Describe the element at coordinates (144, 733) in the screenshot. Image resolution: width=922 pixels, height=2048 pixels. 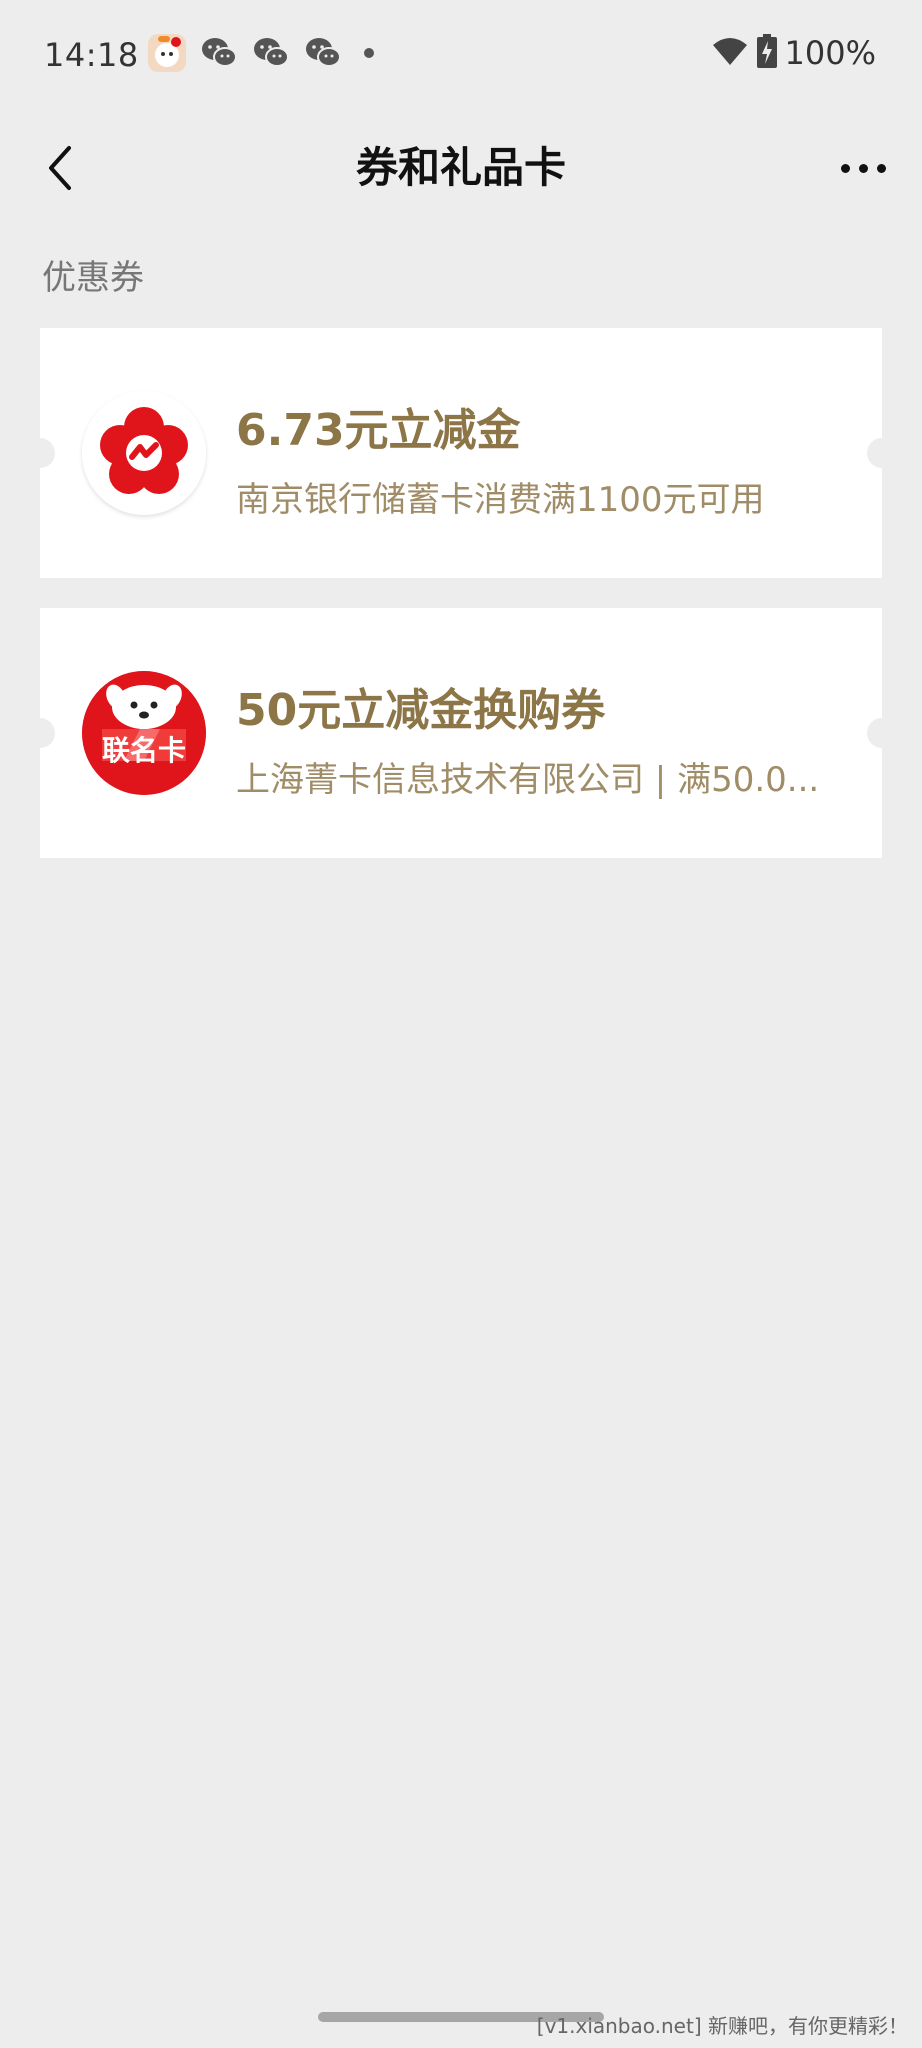
I see `jd-co-branded-card-logo: 联名卡` at that location.